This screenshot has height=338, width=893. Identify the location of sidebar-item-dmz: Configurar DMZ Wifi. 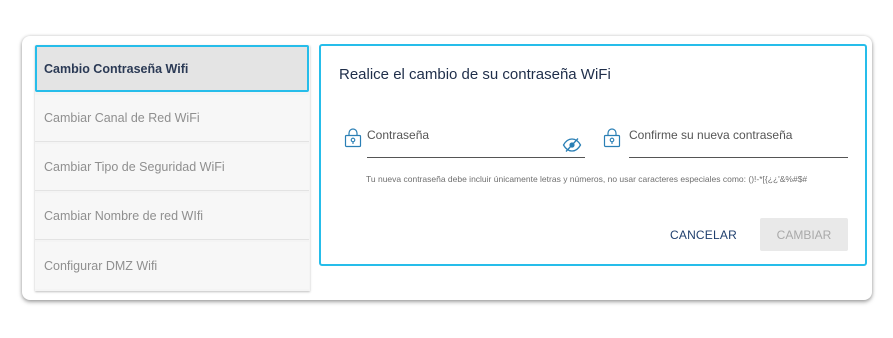
(172, 265).